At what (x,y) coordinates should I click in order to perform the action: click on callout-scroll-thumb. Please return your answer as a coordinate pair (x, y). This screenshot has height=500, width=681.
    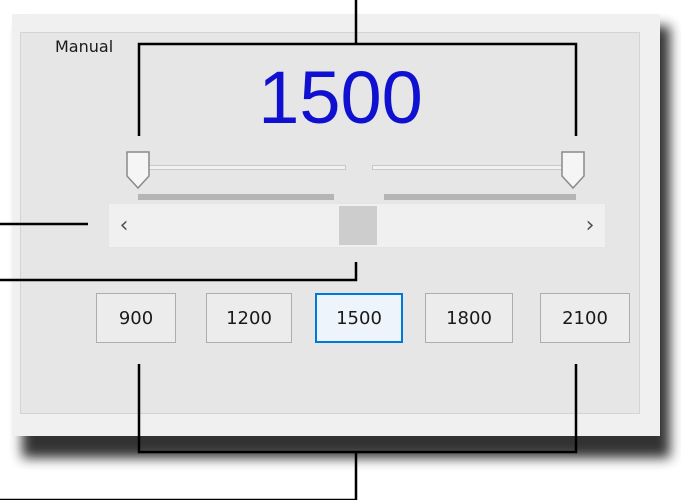
    Looking at the image, I should click on (179, 272).